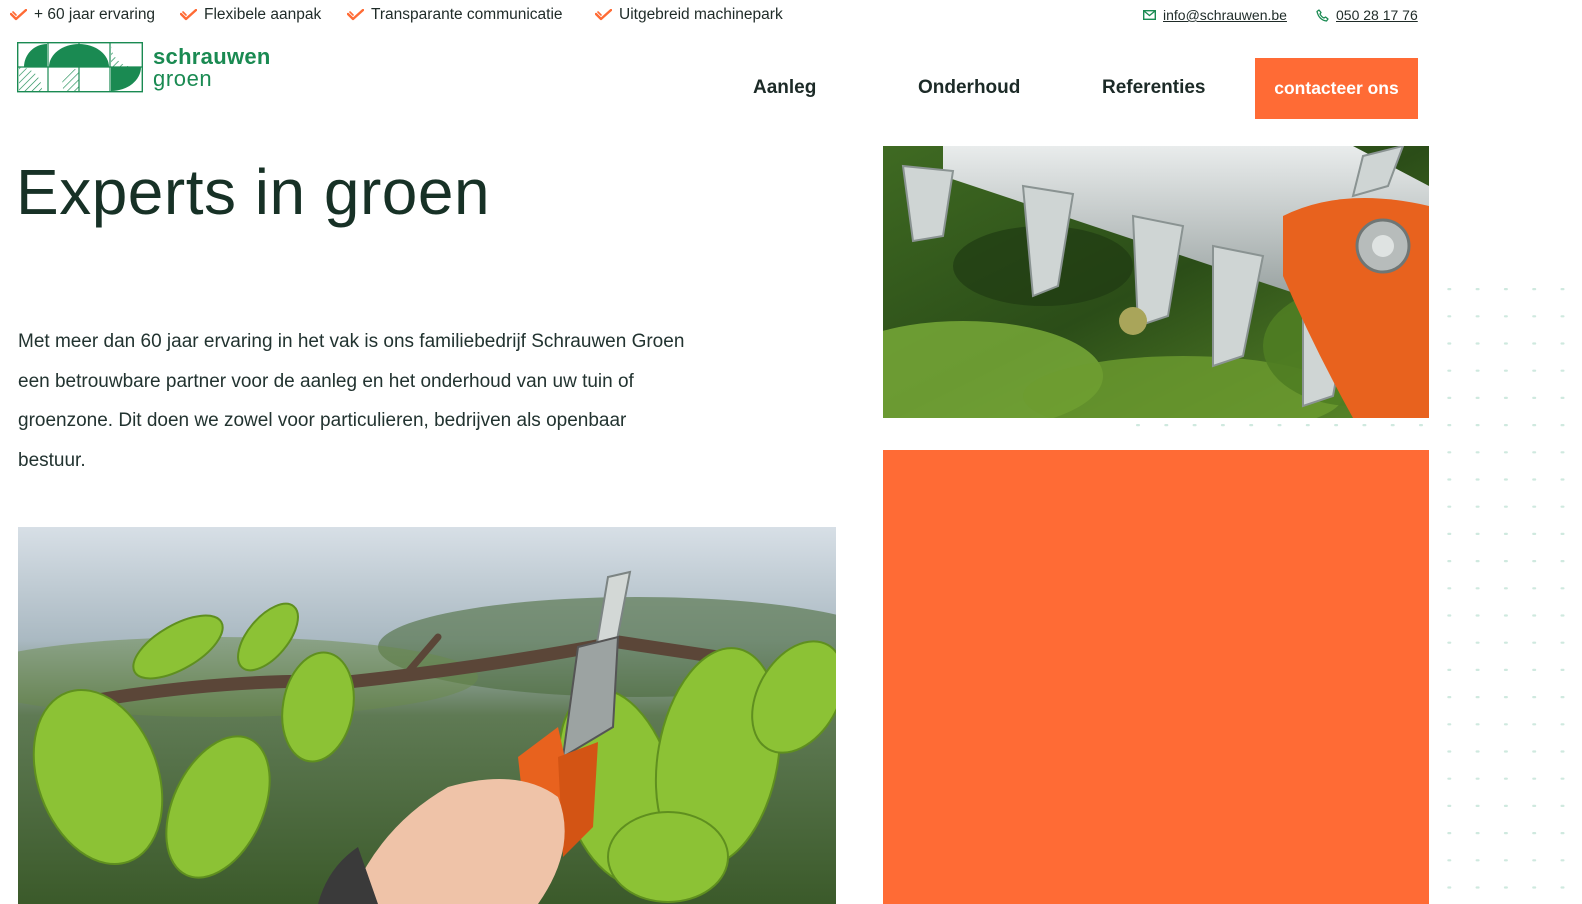 Image resolution: width=1582 pixels, height=904 pixels. What do you see at coordinates (784, 88) in the screenshot?
I see `nav-item-aanleg: Aanleg` at bounding box center [784, 88].